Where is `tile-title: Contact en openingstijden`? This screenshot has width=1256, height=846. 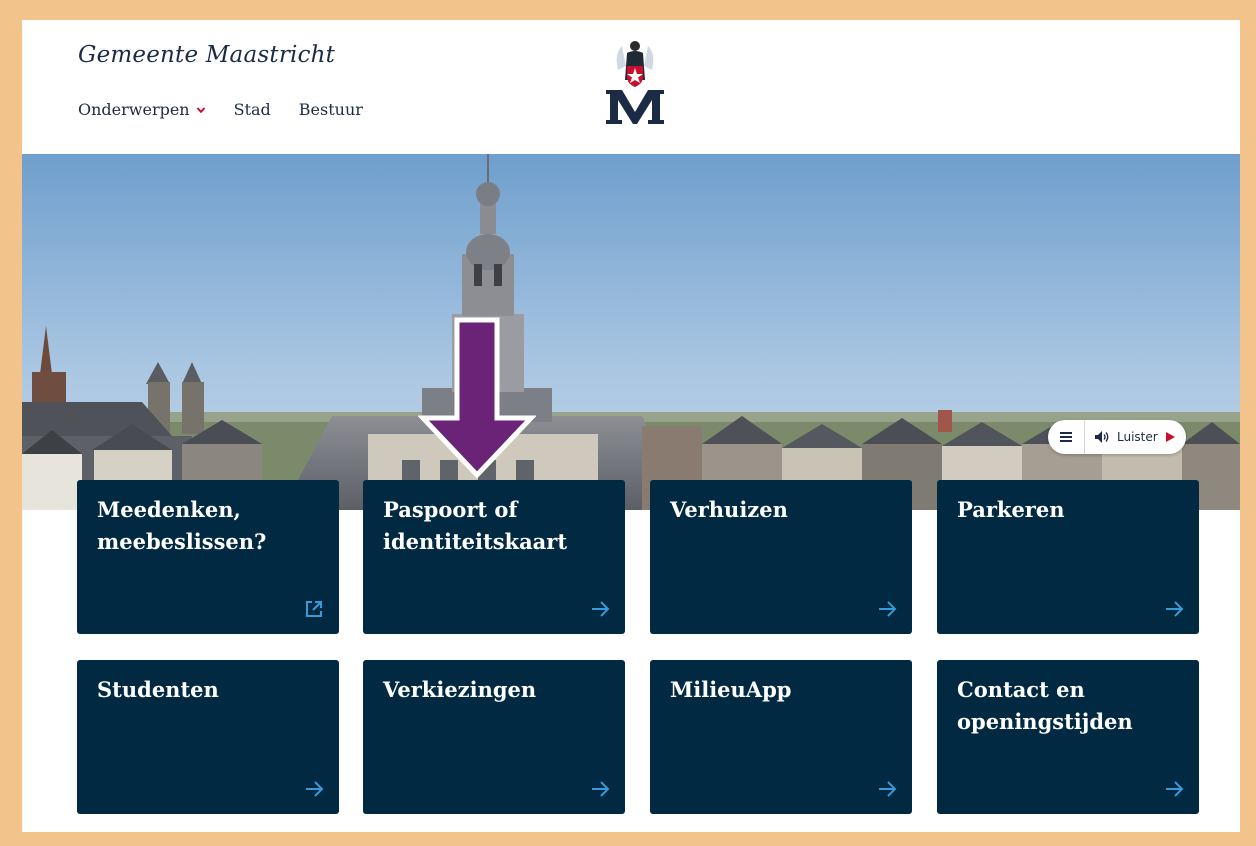
tile-title: Contact en openingstijden is located at coordinates (1045, 705).